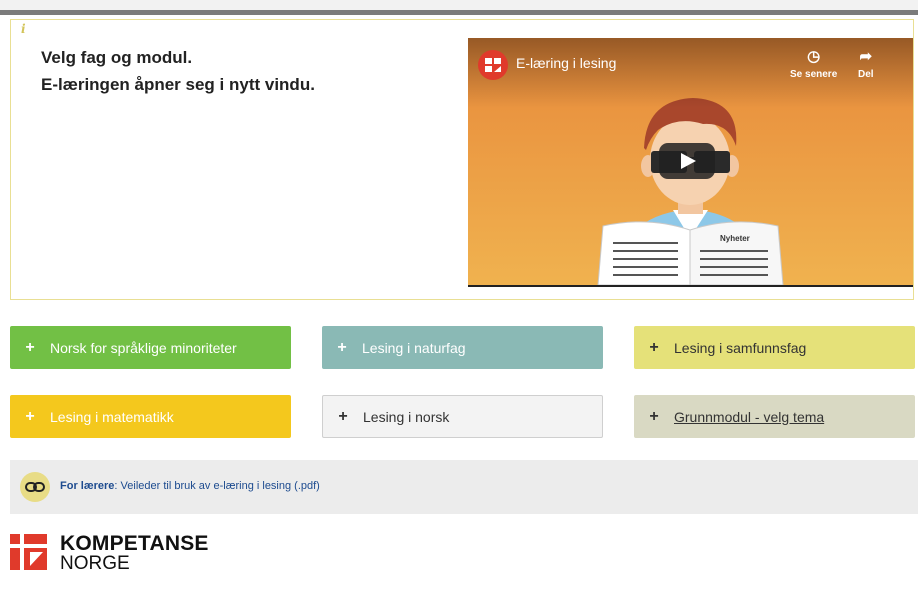 Image resolution: width=918 pixels, height=608 pixels. Describe the element at coordinates (866, 56) in the screenshot. I see `share-arrow-icon: ➦` at that location.